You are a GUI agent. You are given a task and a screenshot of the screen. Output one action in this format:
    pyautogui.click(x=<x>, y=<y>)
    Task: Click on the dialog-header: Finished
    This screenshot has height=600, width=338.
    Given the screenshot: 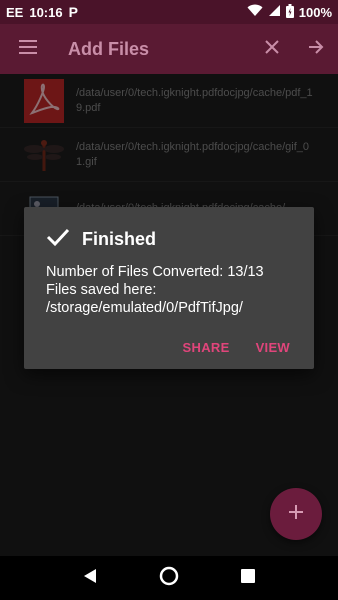 What is the action you would take?
    pyautogui.click(x=101, y=239)
    